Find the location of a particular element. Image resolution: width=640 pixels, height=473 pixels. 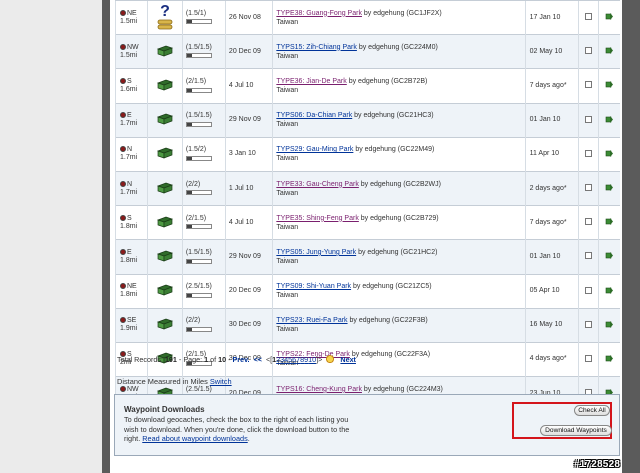

difficulty-terrain: (2/1.5) is located at coordinates (196, 81).